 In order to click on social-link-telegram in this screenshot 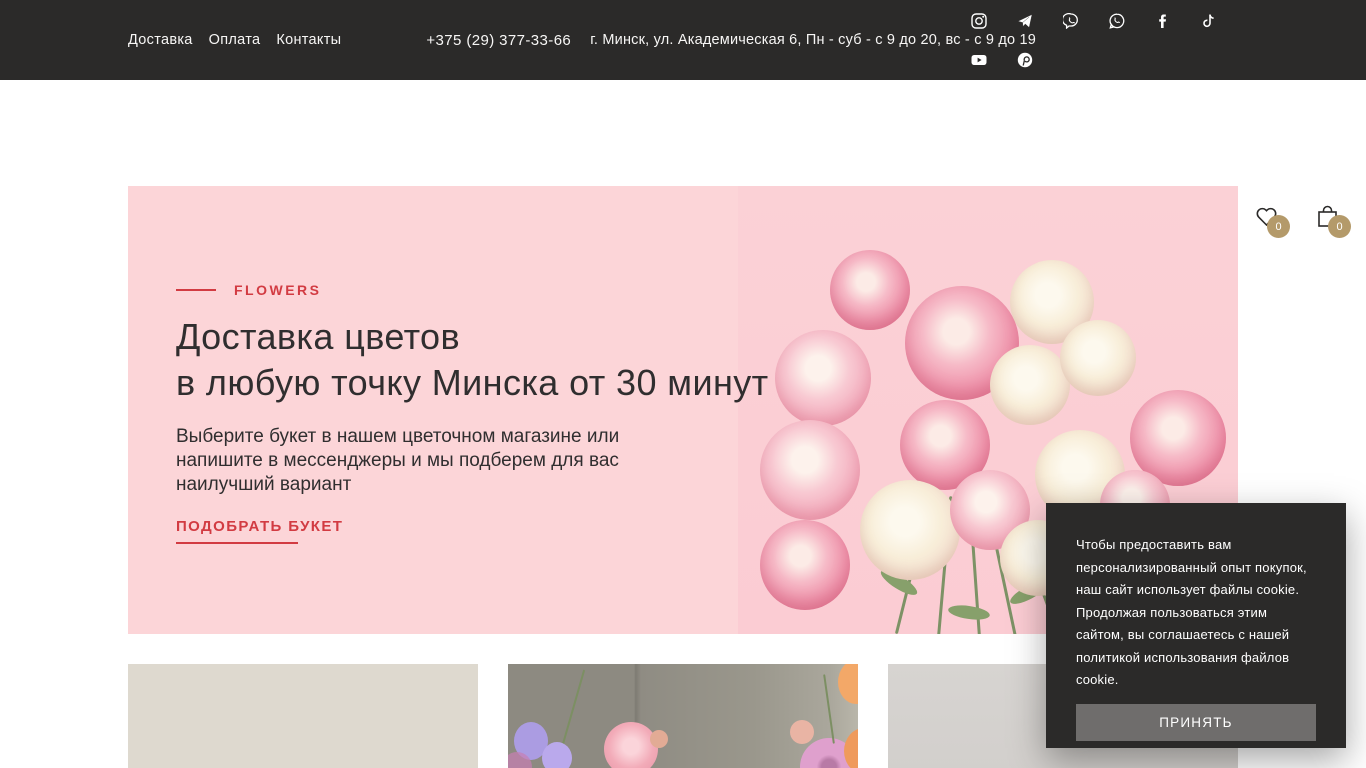, I will do `click(1025, 21)`.